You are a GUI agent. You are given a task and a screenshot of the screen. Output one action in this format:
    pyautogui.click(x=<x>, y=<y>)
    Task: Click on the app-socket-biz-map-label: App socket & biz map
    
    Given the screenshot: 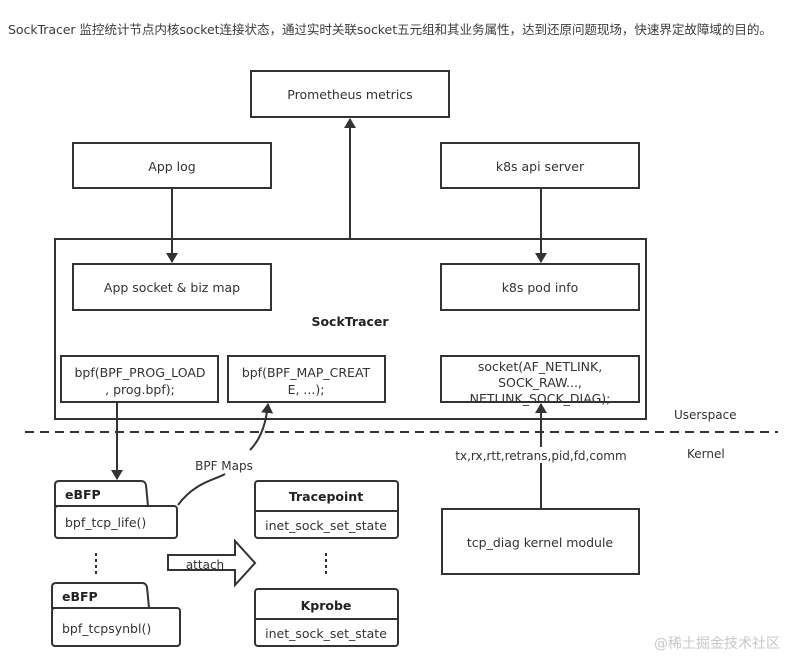 What is the action you would take?
    pyautogui.click(x=172, y=287)
    